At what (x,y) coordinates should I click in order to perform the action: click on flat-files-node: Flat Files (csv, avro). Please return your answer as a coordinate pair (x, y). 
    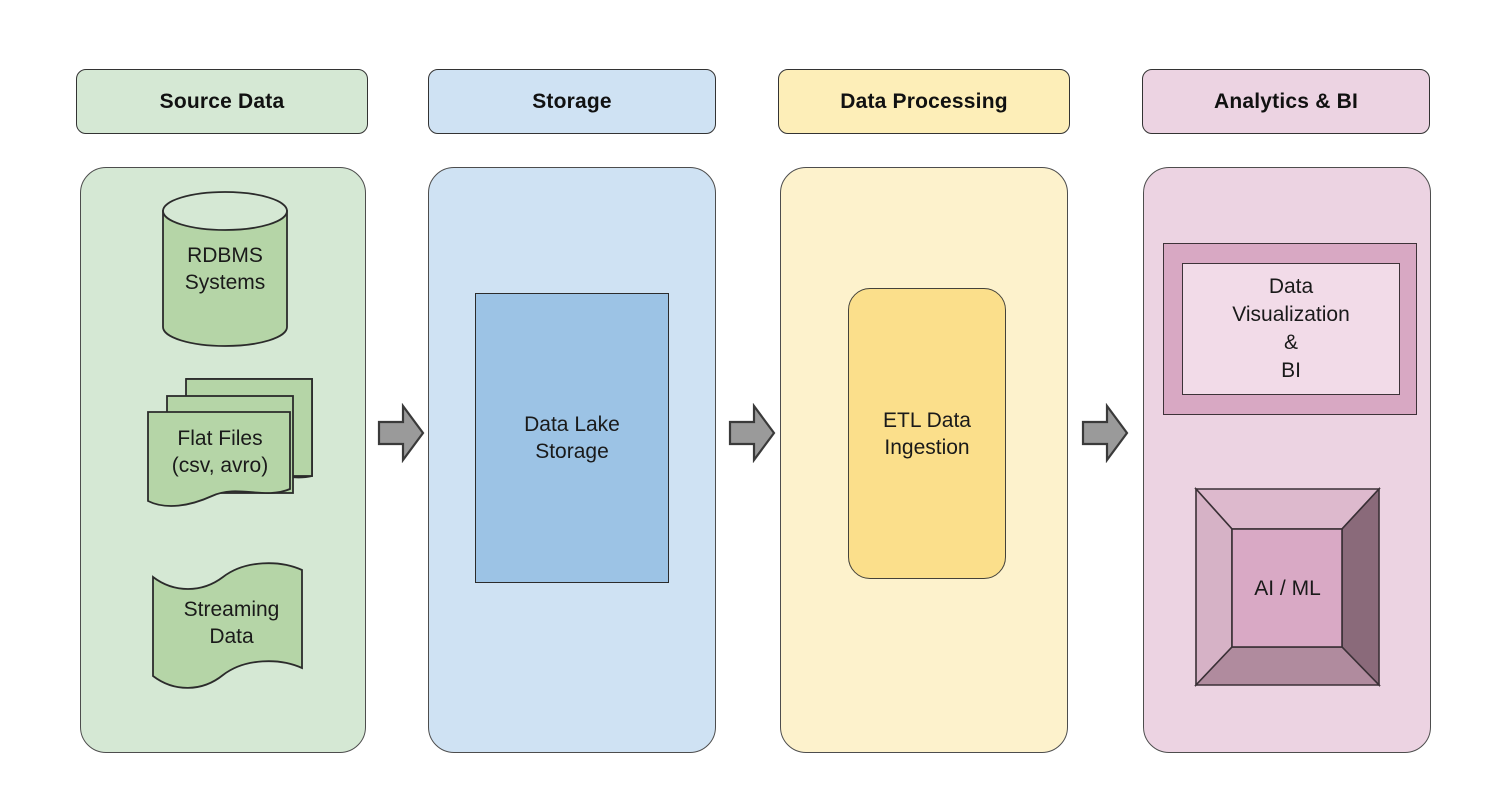
    Looking at the image, I should click on (230, 447).